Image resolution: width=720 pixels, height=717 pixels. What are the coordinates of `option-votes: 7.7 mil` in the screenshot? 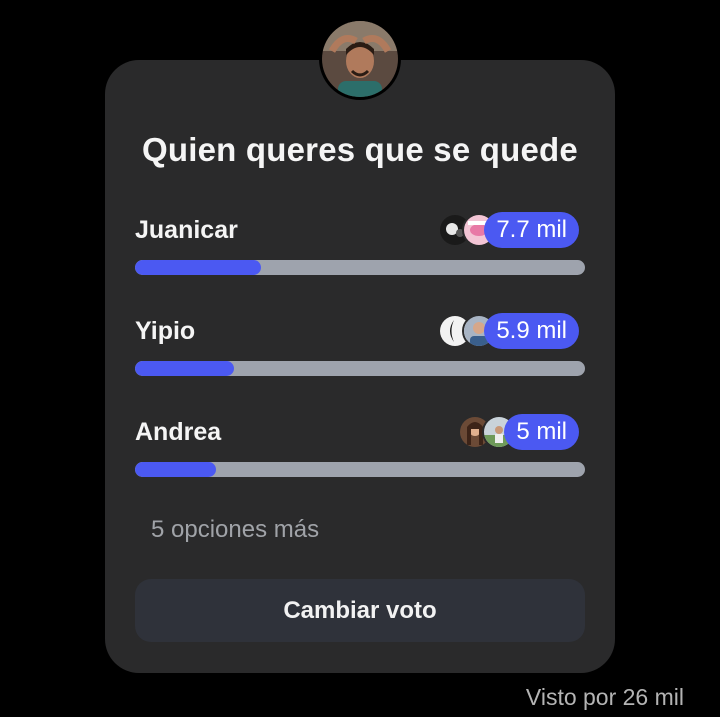 It's located at (508, 230).